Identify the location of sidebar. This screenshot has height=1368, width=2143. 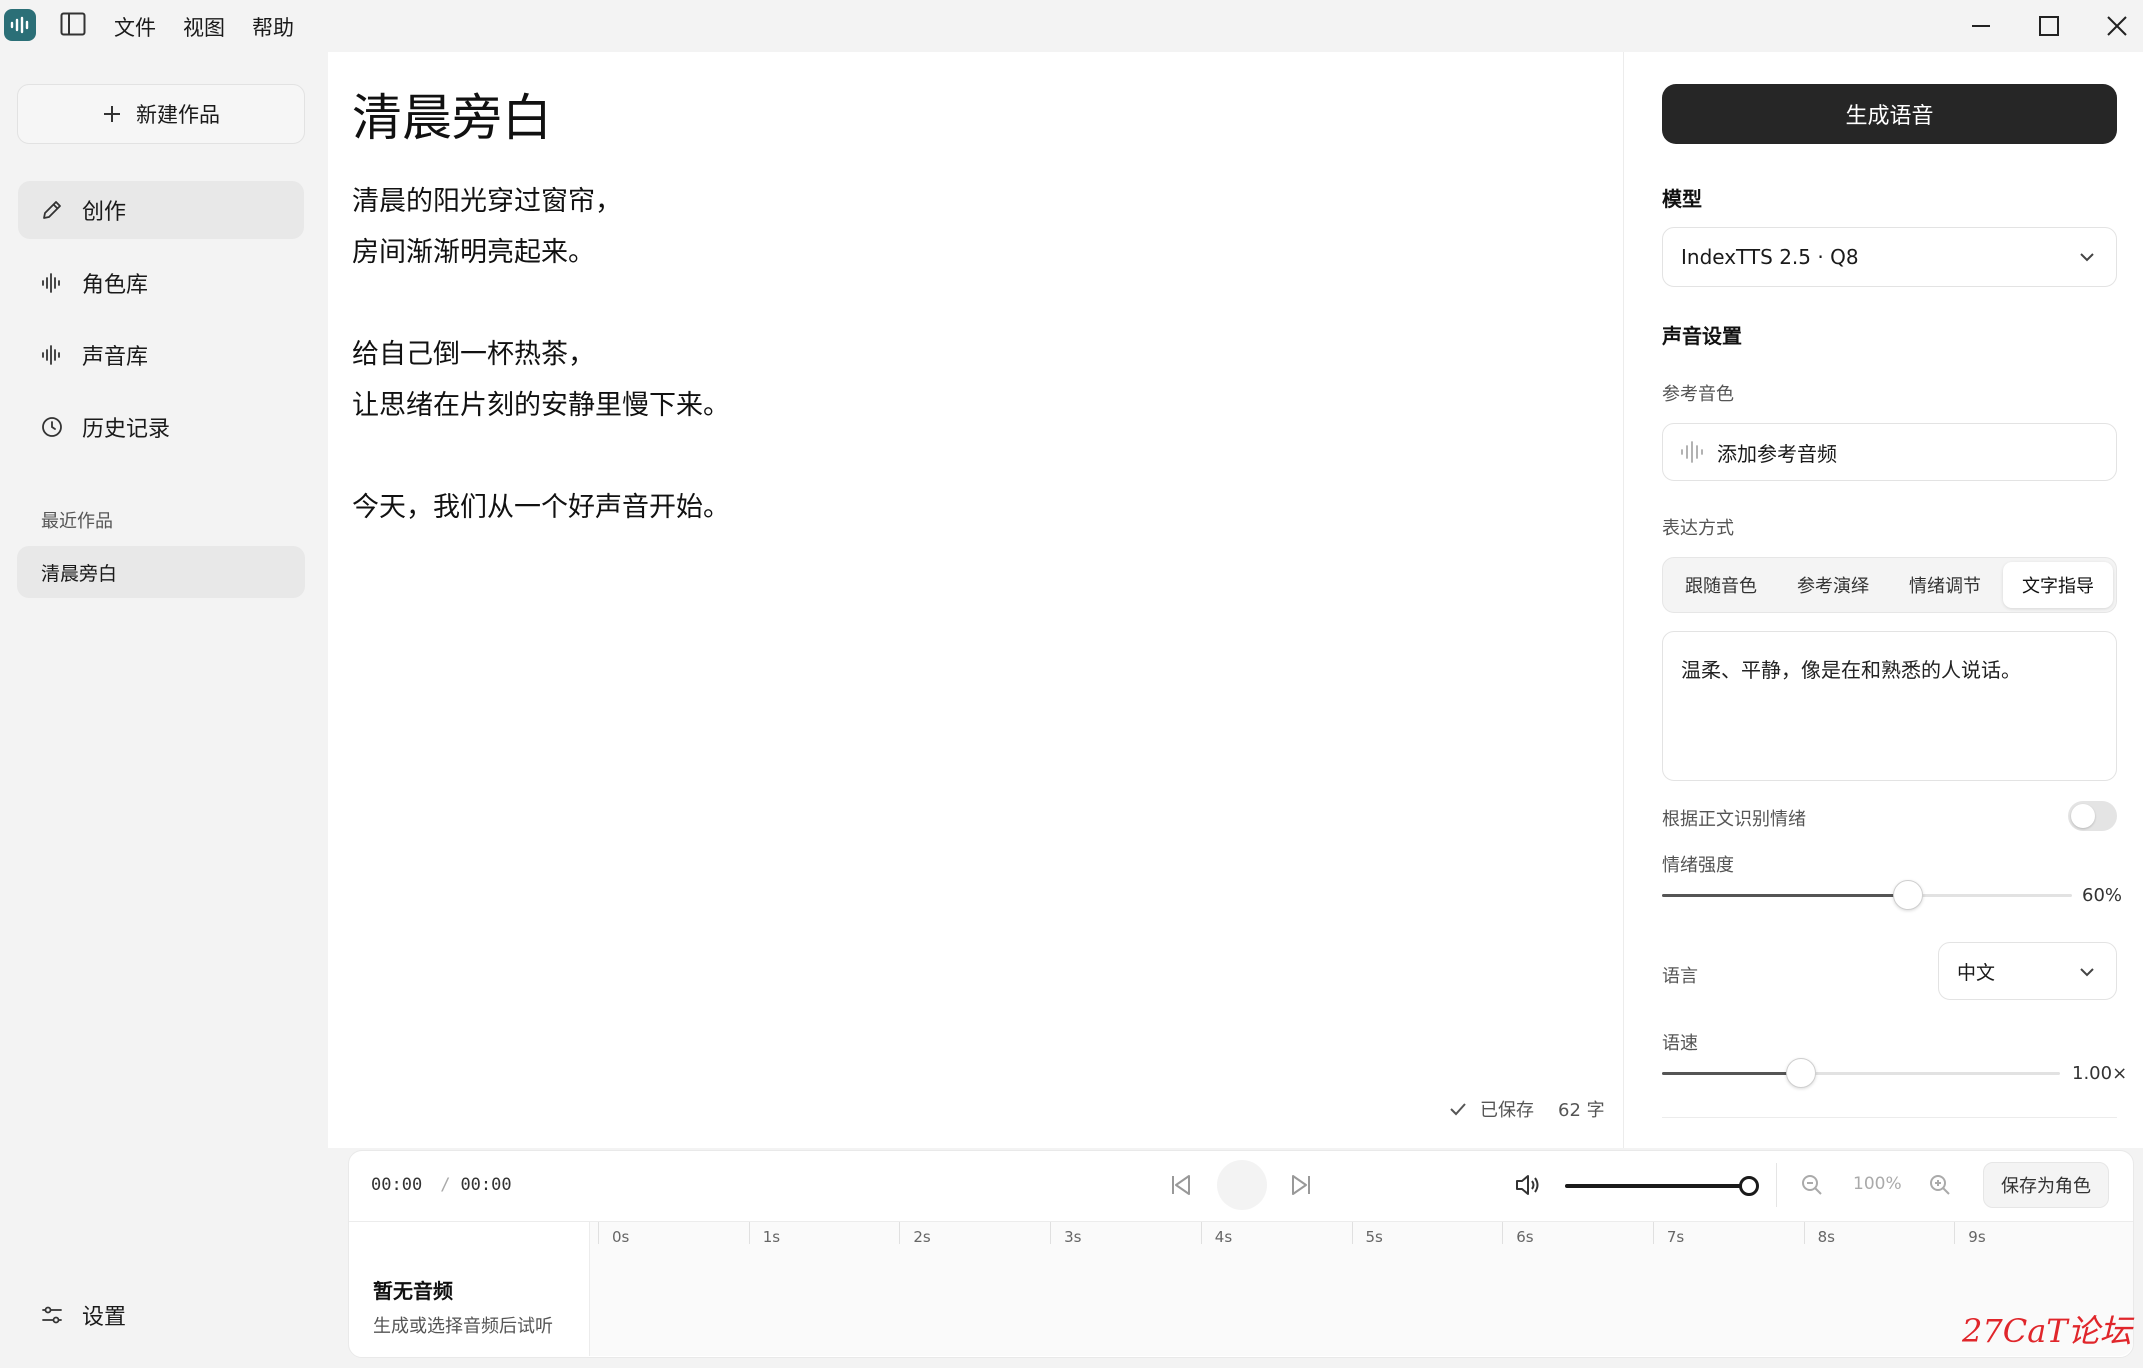
(164, 710).